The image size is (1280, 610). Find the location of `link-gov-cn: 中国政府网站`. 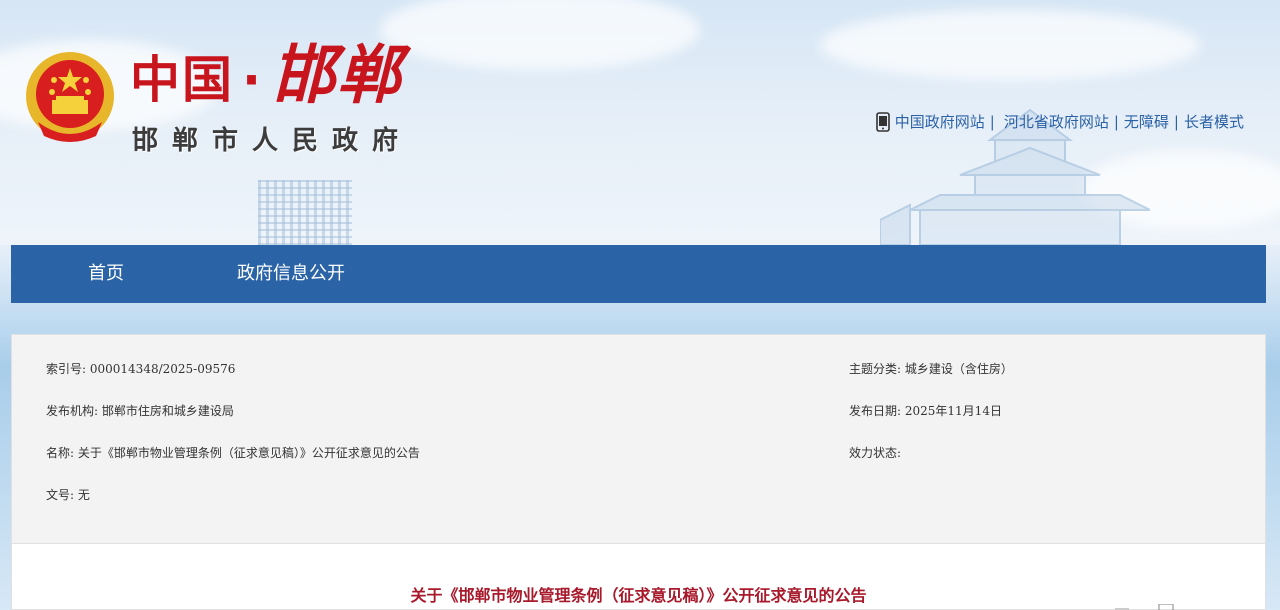

link-gov-cn: 中国政府网站 is located at coordinates (940, 121).